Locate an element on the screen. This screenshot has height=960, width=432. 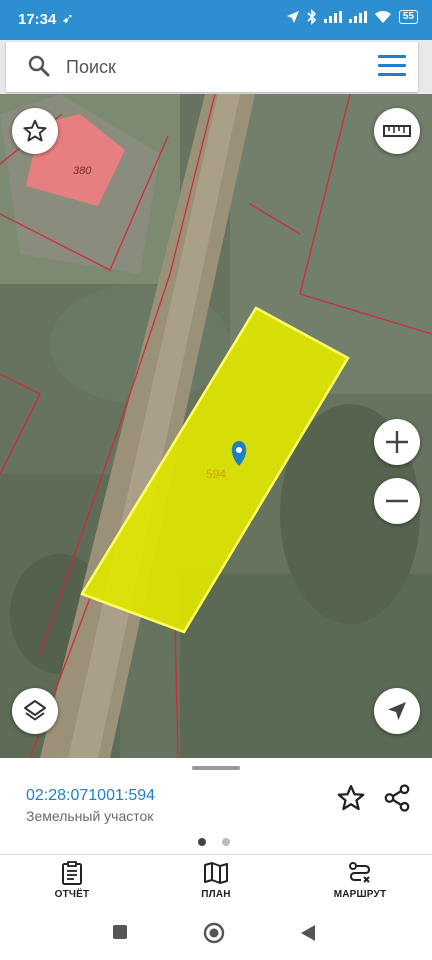
system-nav-bar is located at coordinates (216, 935).